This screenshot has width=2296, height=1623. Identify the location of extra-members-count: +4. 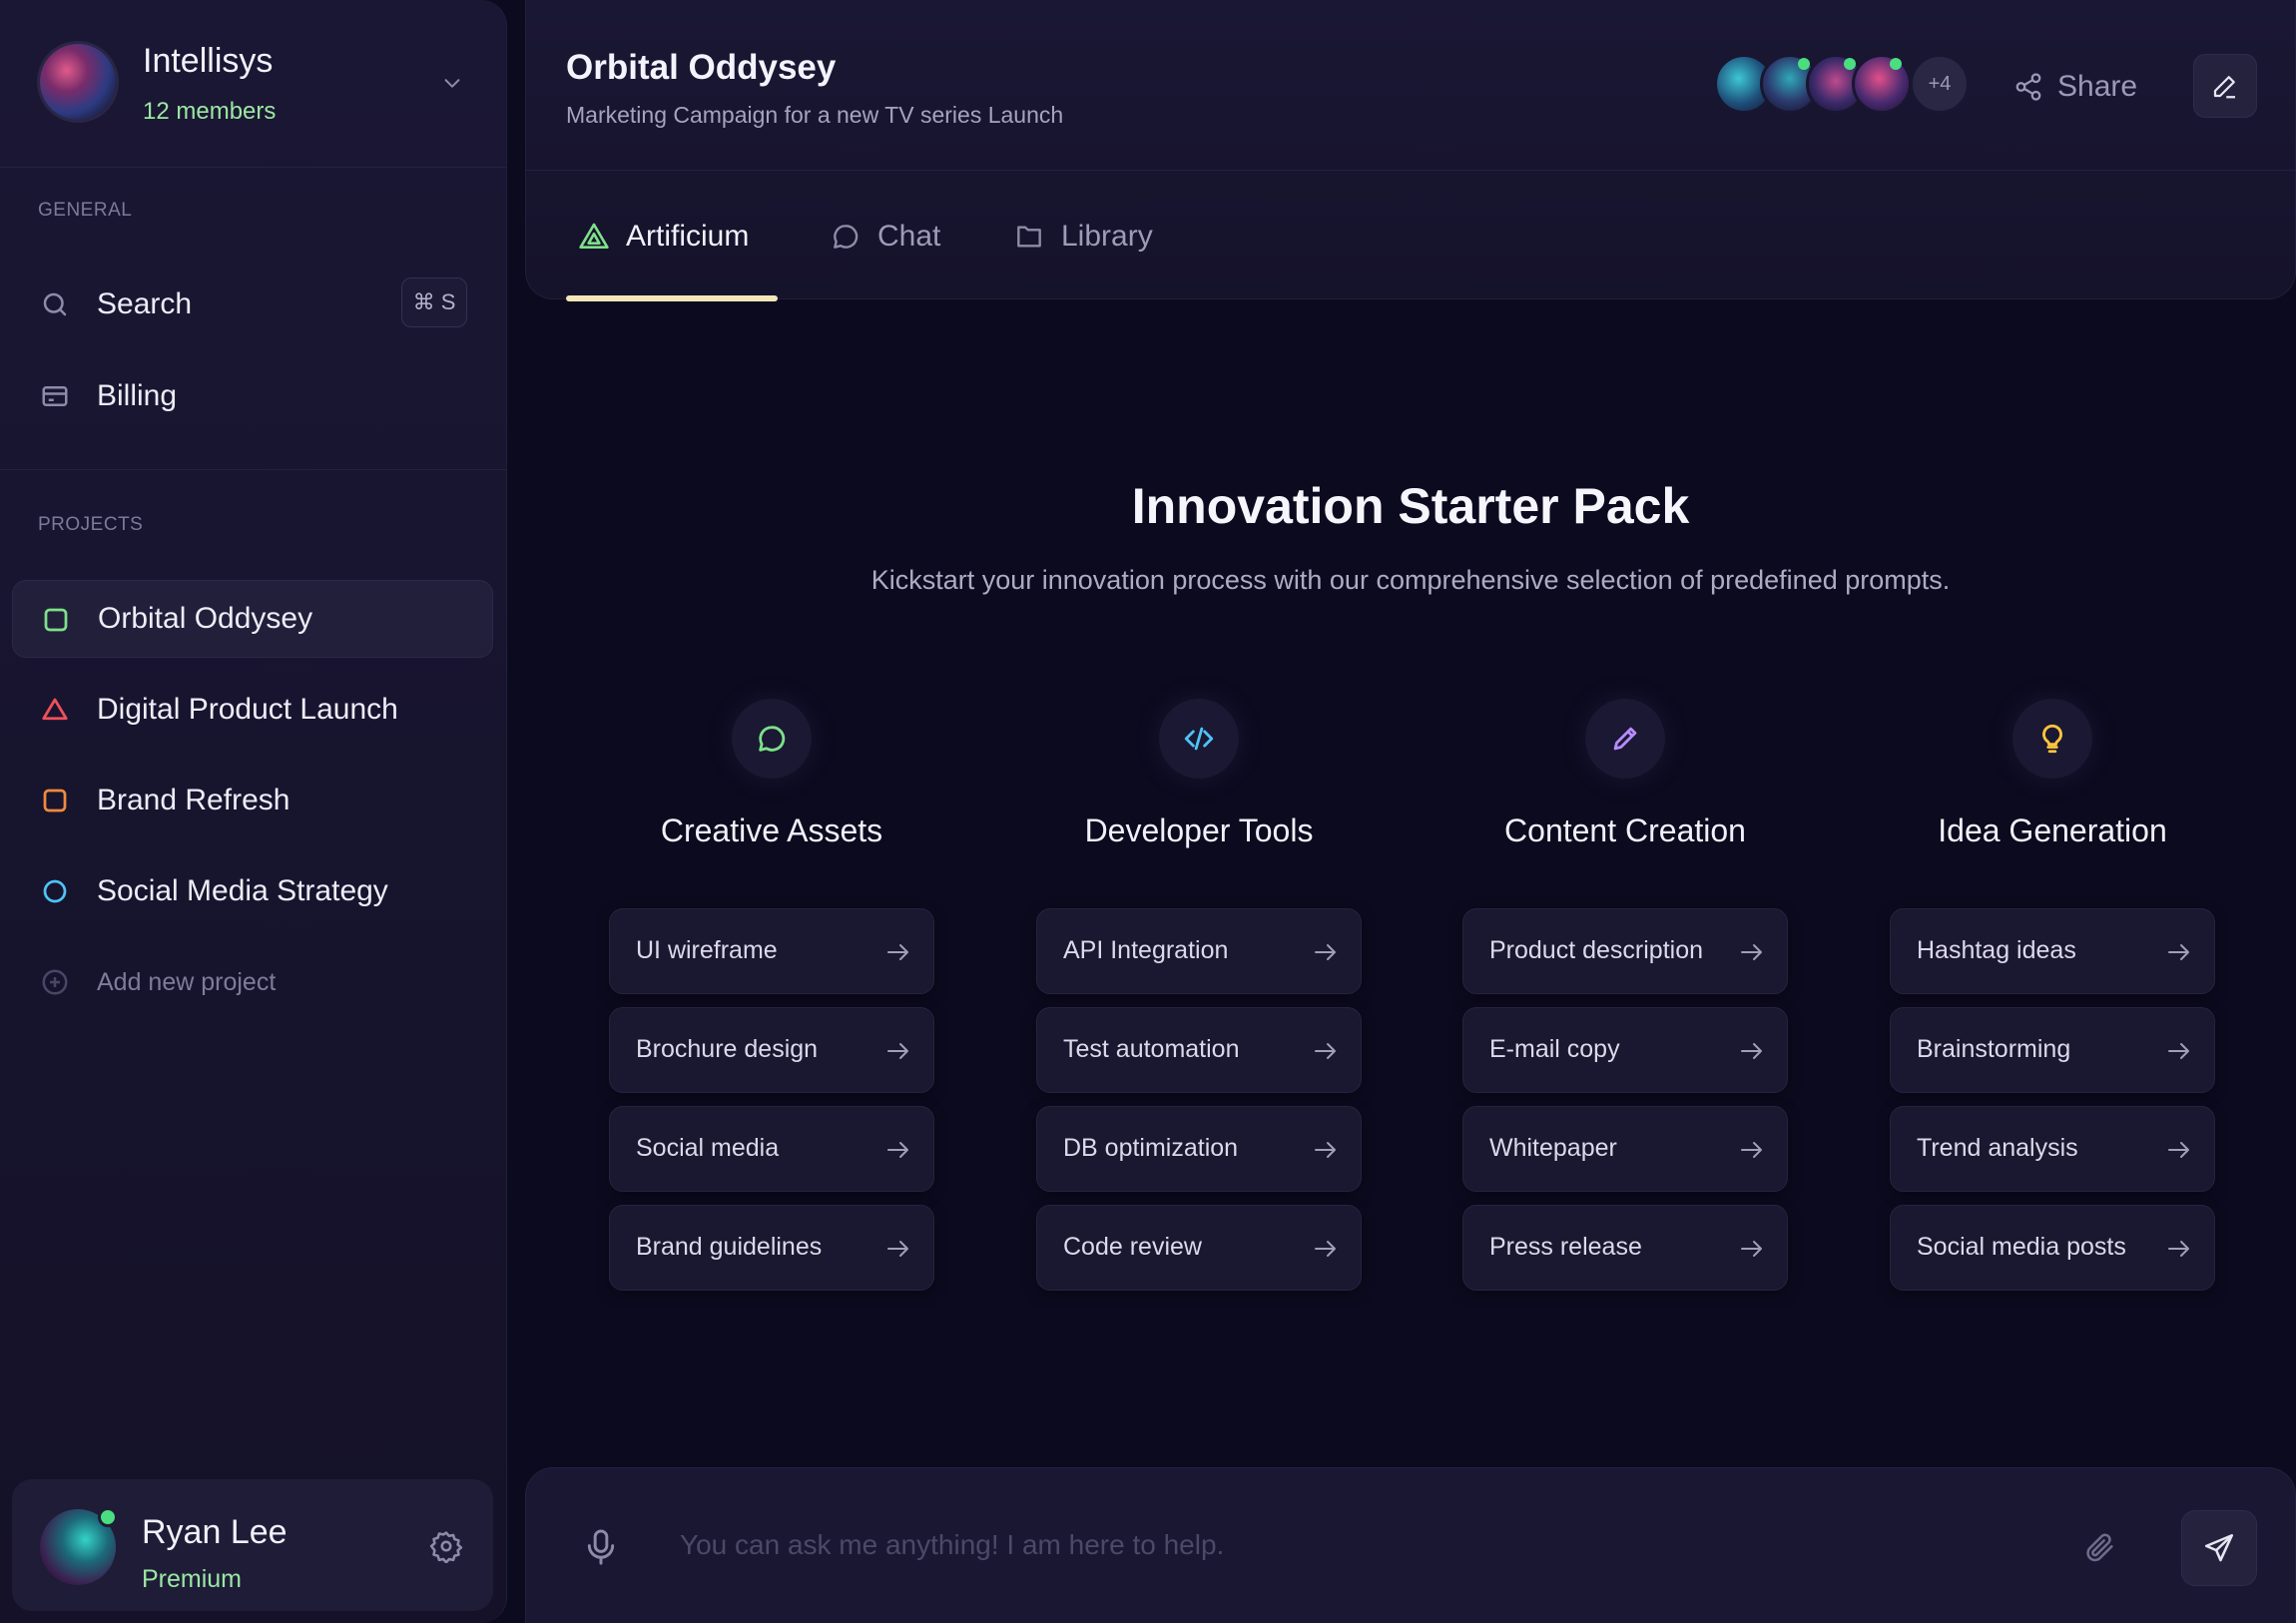
(1940, 84).